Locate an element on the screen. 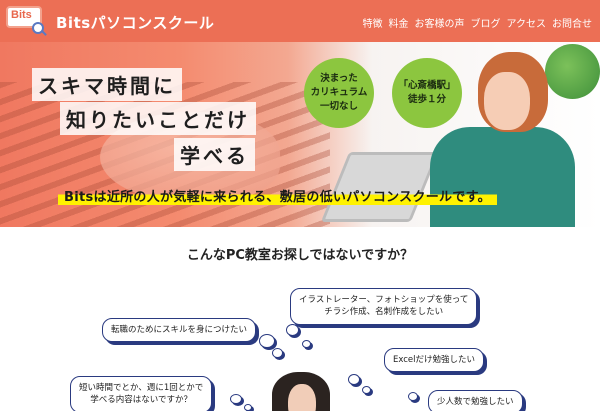 The height and width of the screenshot is (411, 600). bubble-text-line: 短い時間でとか、週に1回とかで is located at coordinates (141, 388).